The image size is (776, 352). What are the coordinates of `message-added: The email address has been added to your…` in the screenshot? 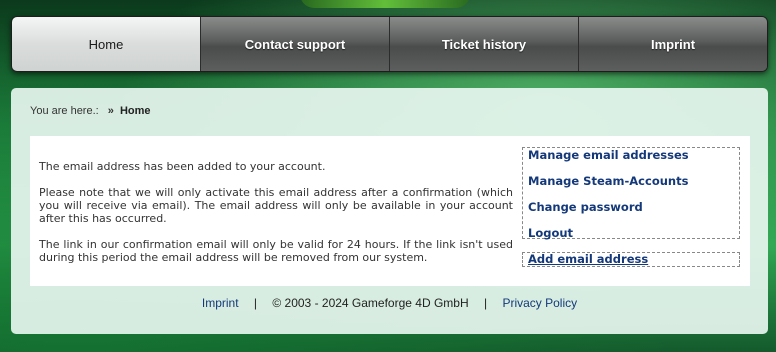 It's located at (182, 166).